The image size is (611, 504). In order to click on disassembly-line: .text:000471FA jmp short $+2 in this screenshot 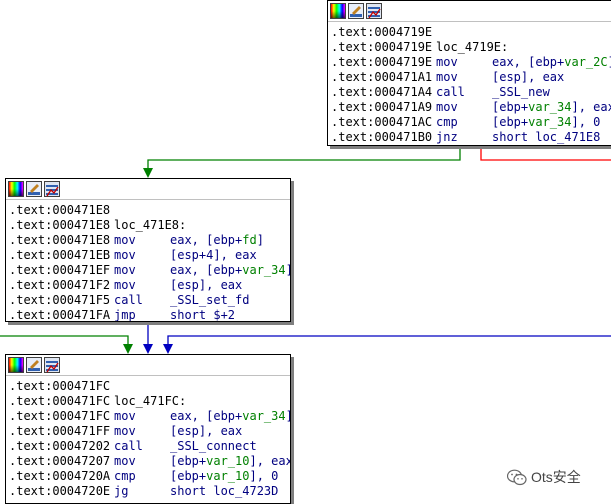, I will do `click(149, 315)`.